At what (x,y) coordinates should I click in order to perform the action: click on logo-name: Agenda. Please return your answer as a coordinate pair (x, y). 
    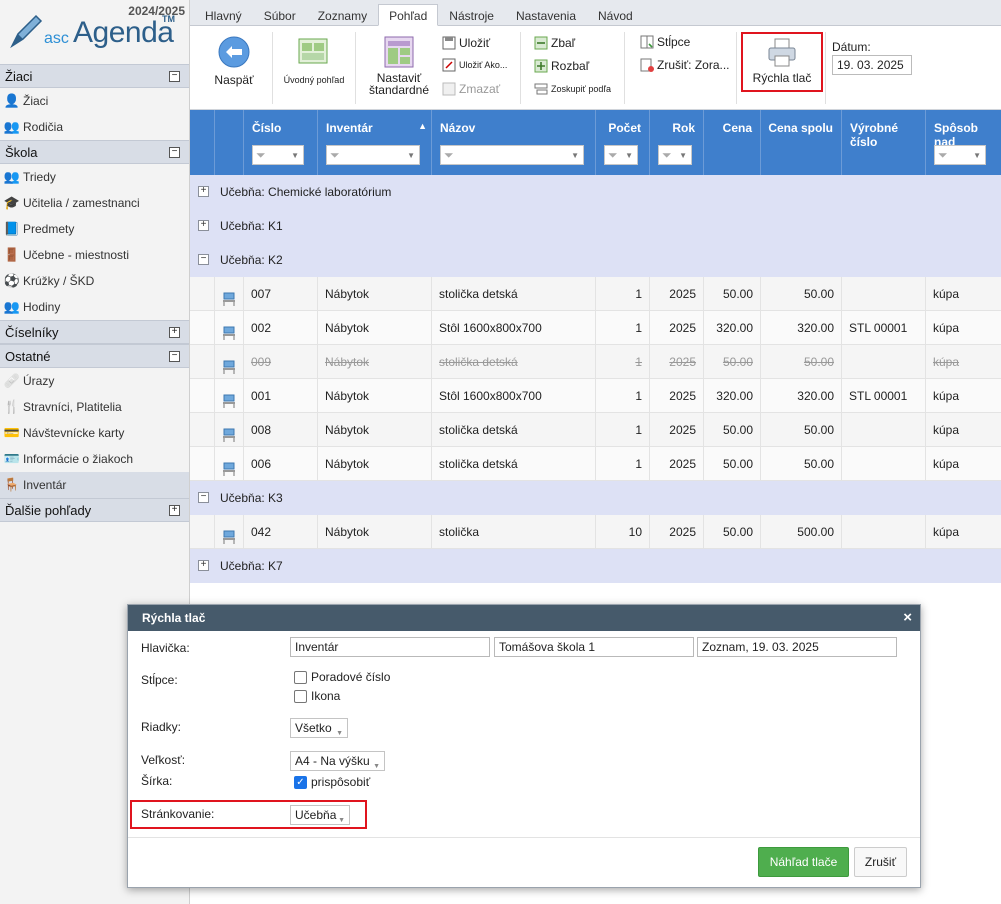
    Looking at the image, I should click on (123, 32).